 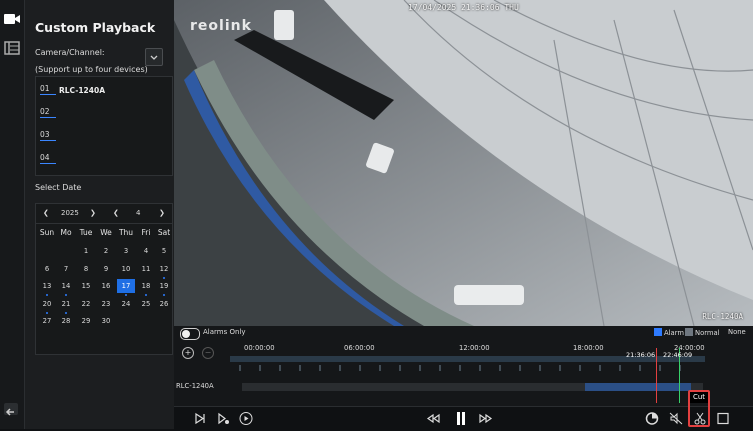 I want to click on collapse-panel-button, so click(x=11, y=409).